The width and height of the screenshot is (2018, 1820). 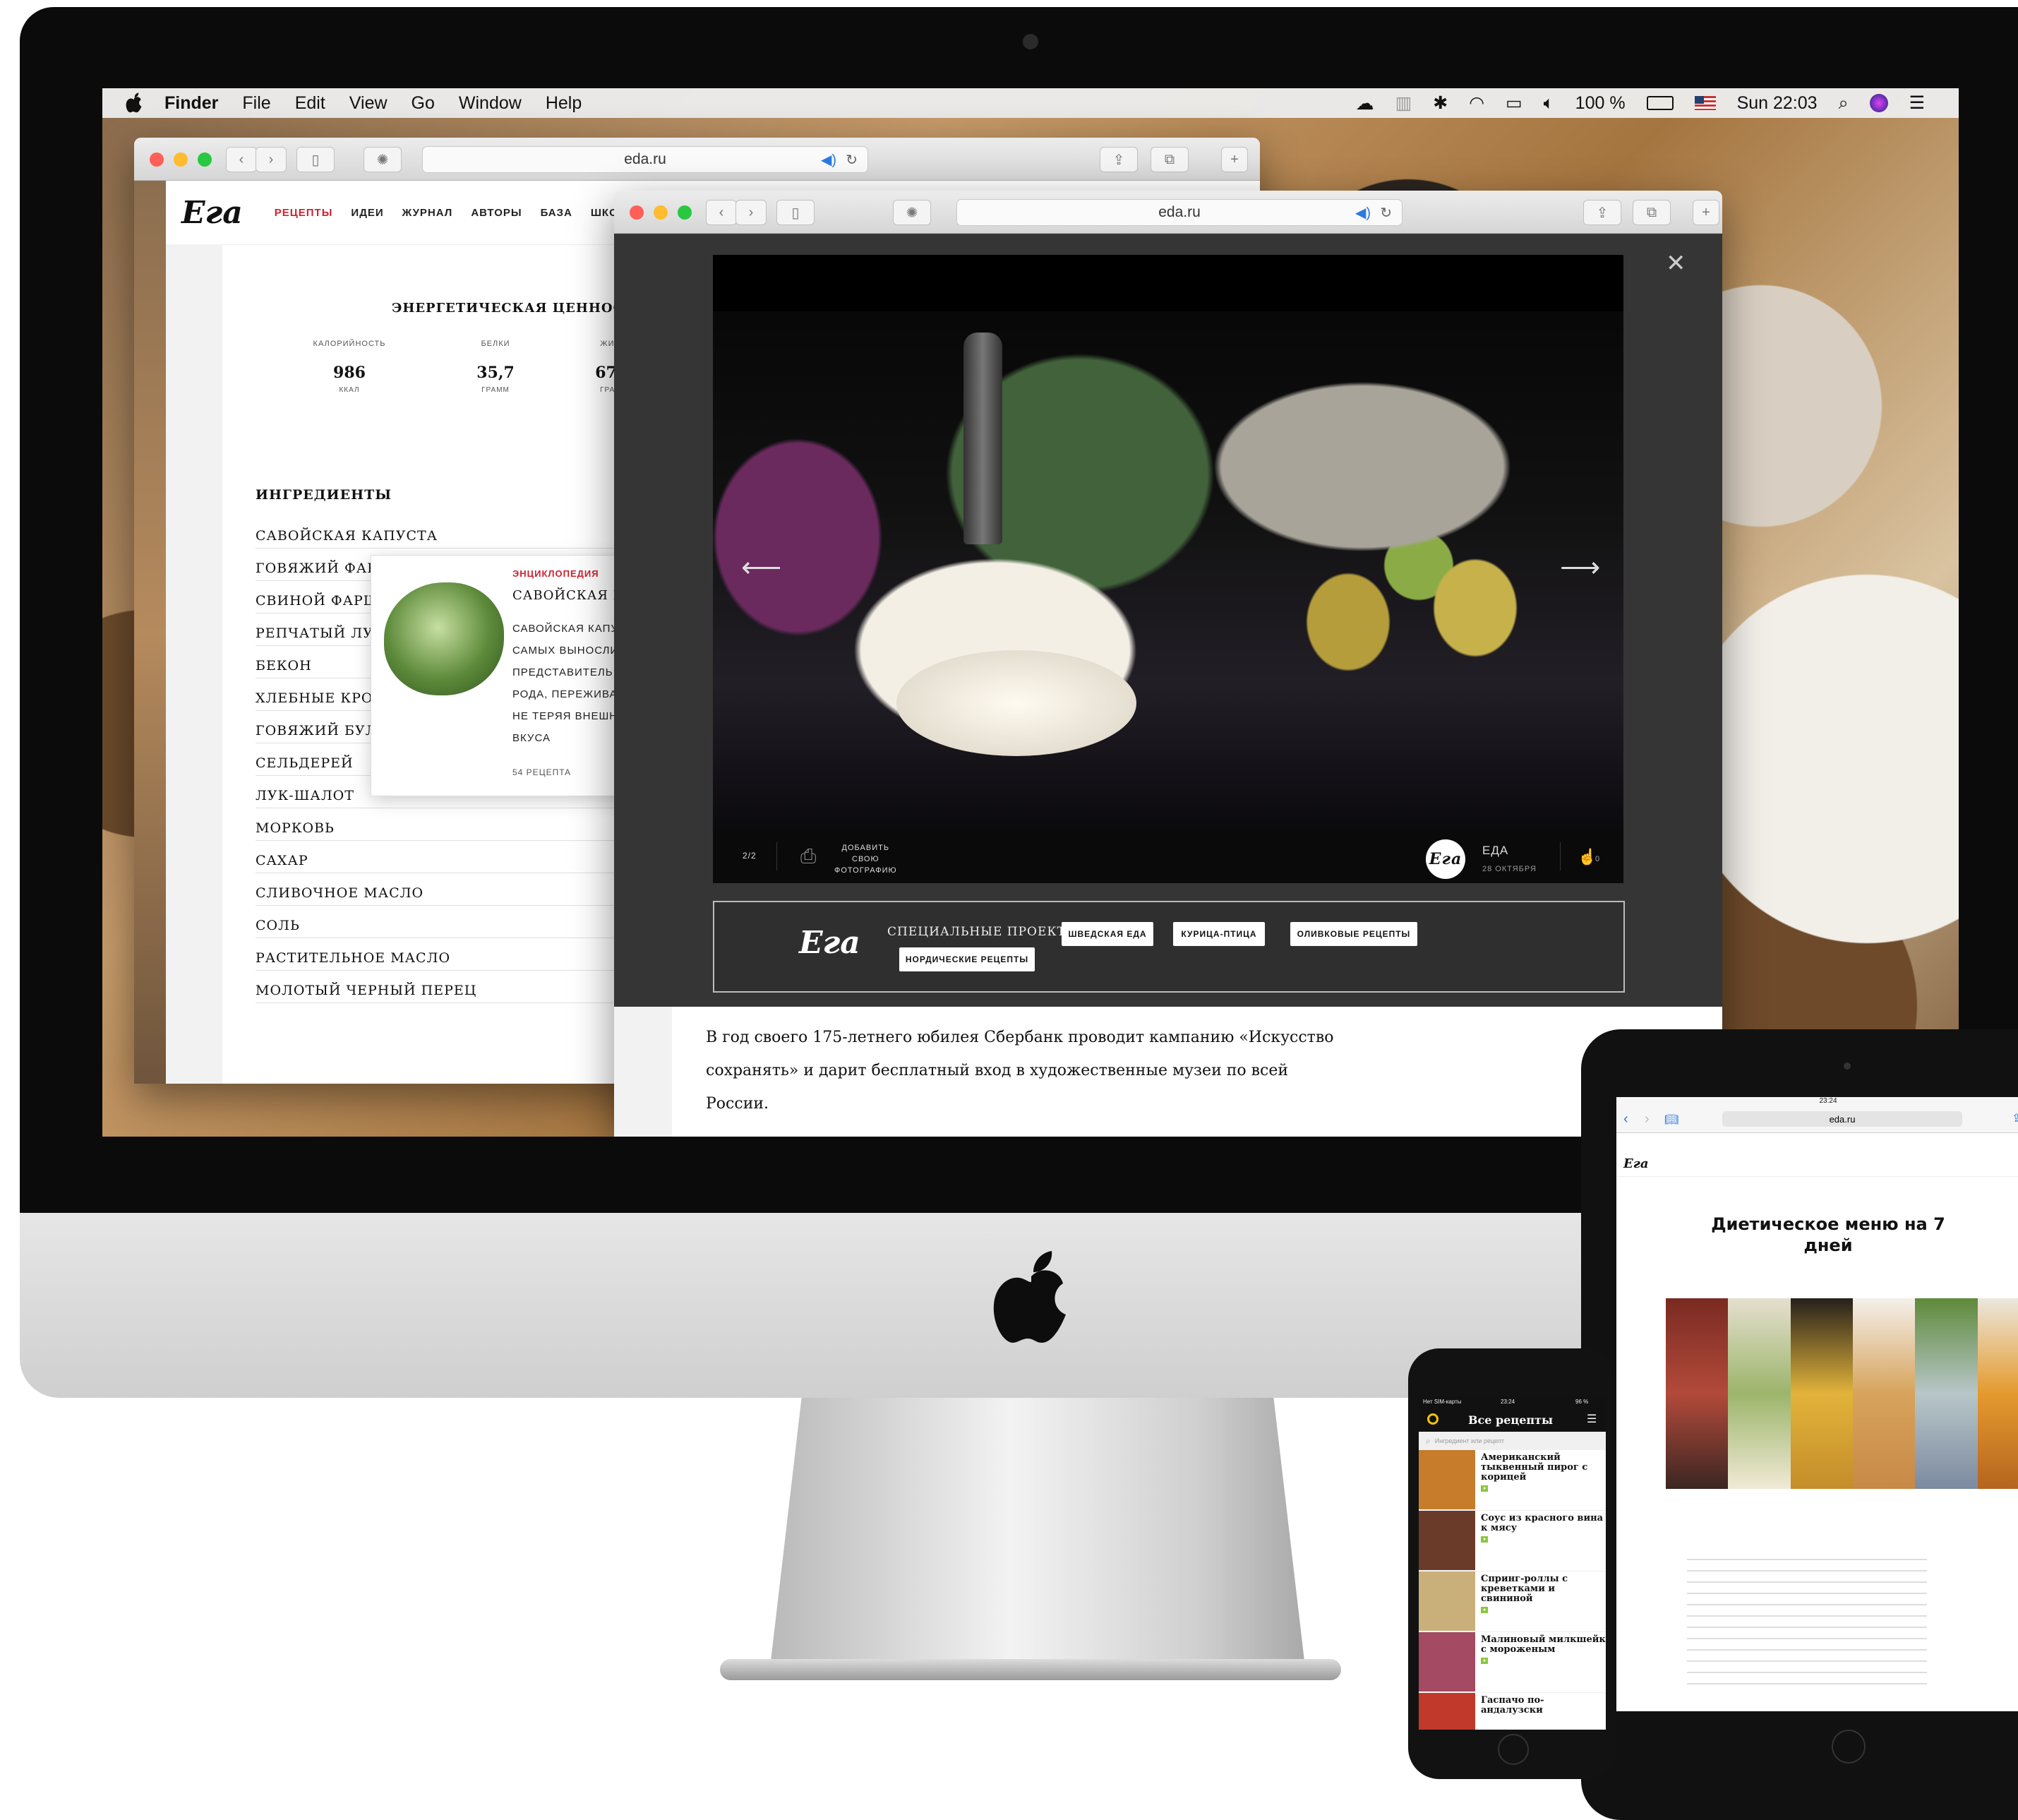 What do you see at coordinates (1849, 1747) in the screenshot?
I see `ipad-home-button` at bounding box center [1849, 1747].